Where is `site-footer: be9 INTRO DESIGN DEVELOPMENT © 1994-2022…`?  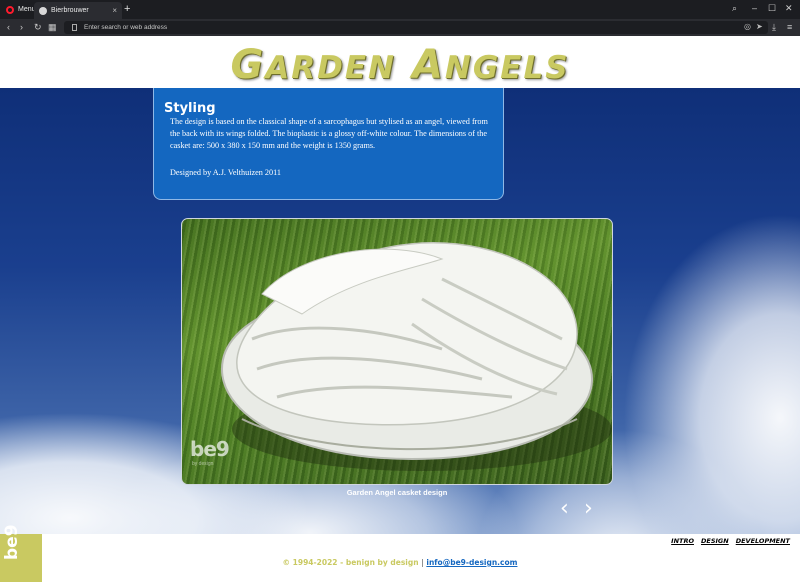
site-footer: be9 INTRO DESIGN DEVELOPMENT © 1994-2022… is located at coordinates (400, 553).